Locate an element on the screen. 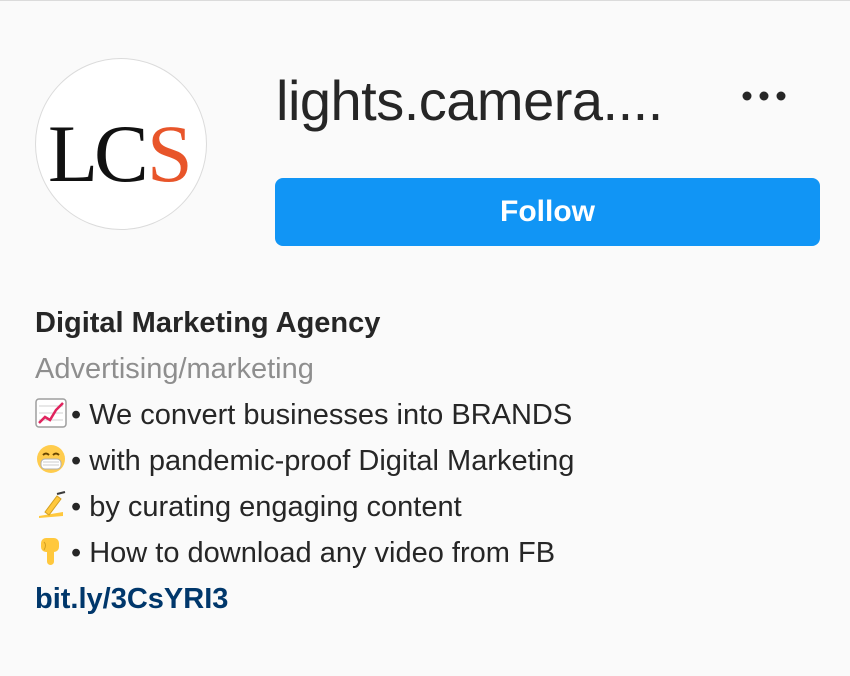 This screenshot has width=850, height=676. more-options-icon is located at coordinates (764, 96).